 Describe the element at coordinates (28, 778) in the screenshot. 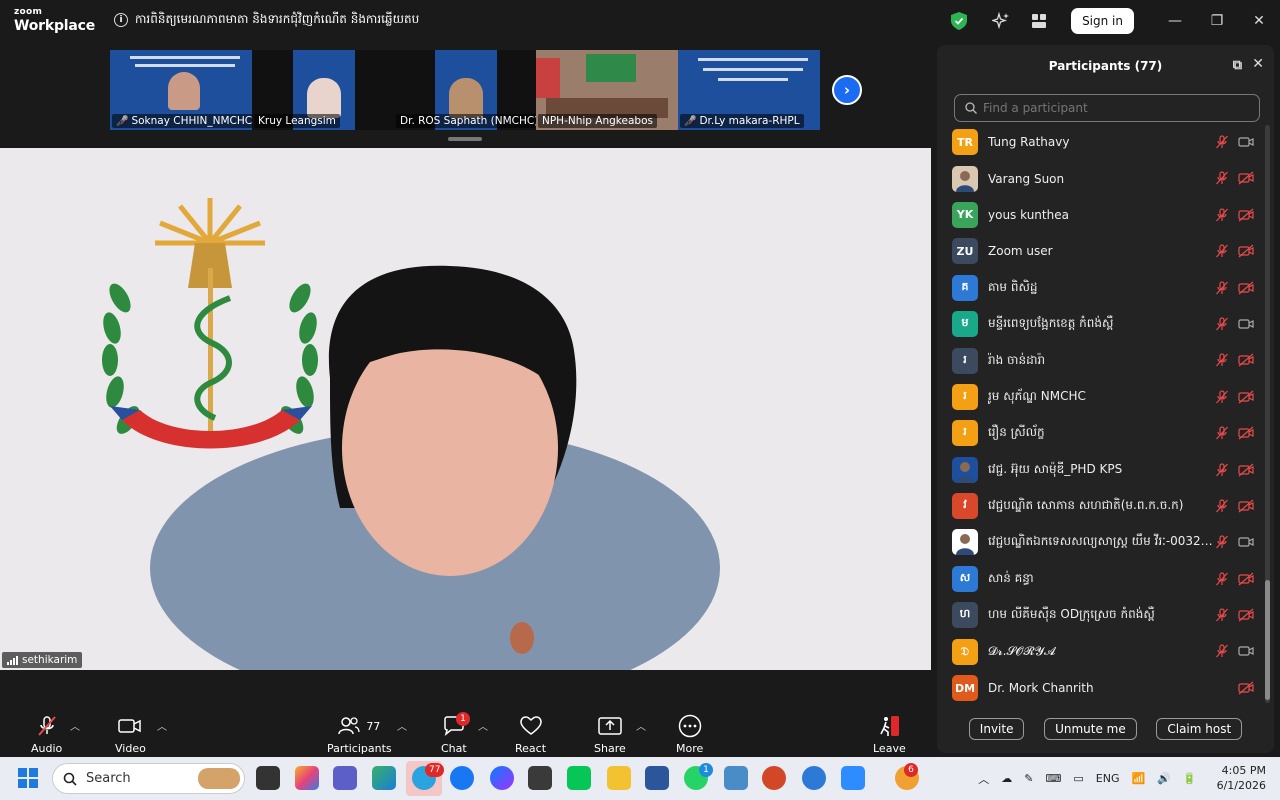

I see `windows-start-icon` at that location.